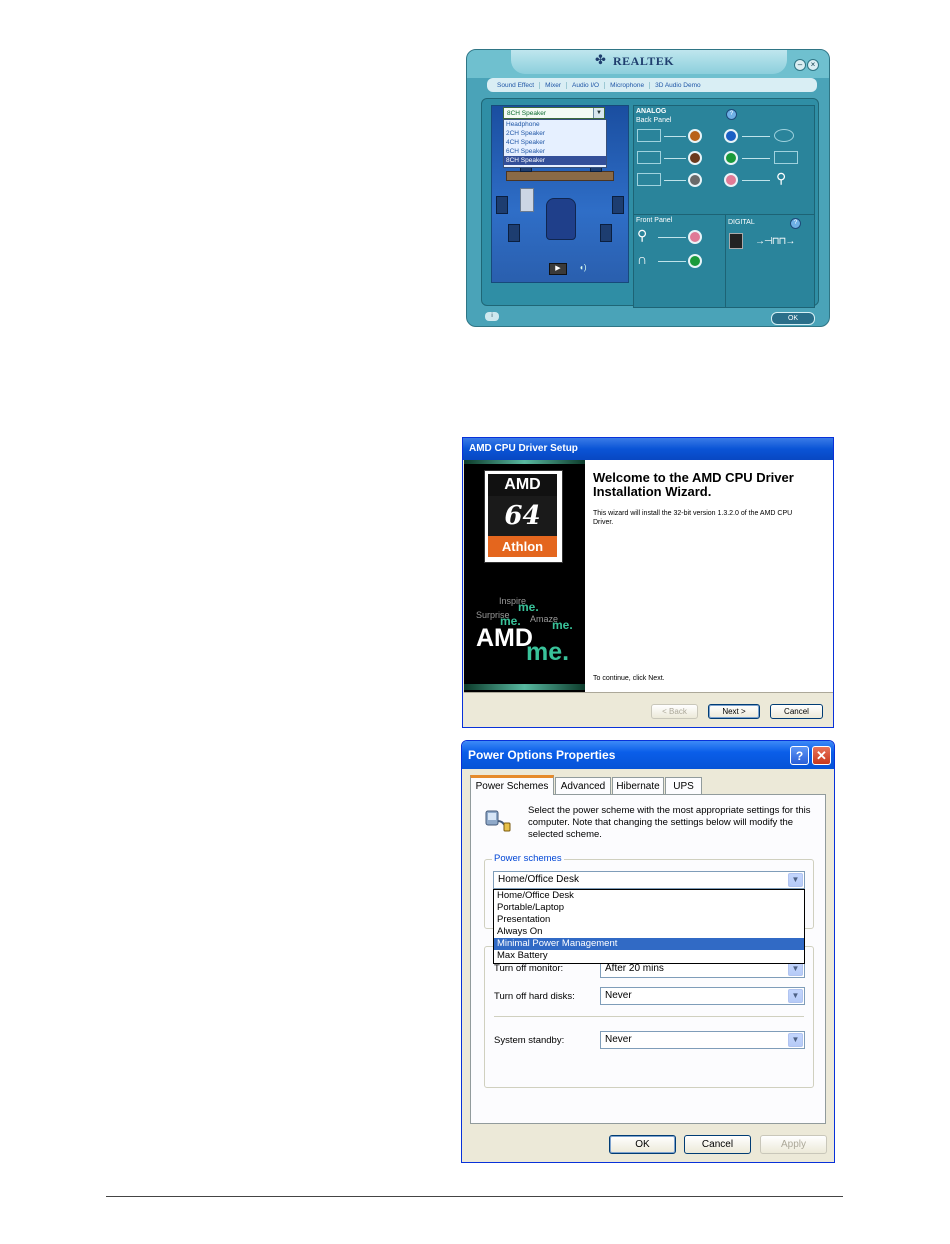  I want to click on window-title: AMD CPU Driver Setup, so click(523, 448).